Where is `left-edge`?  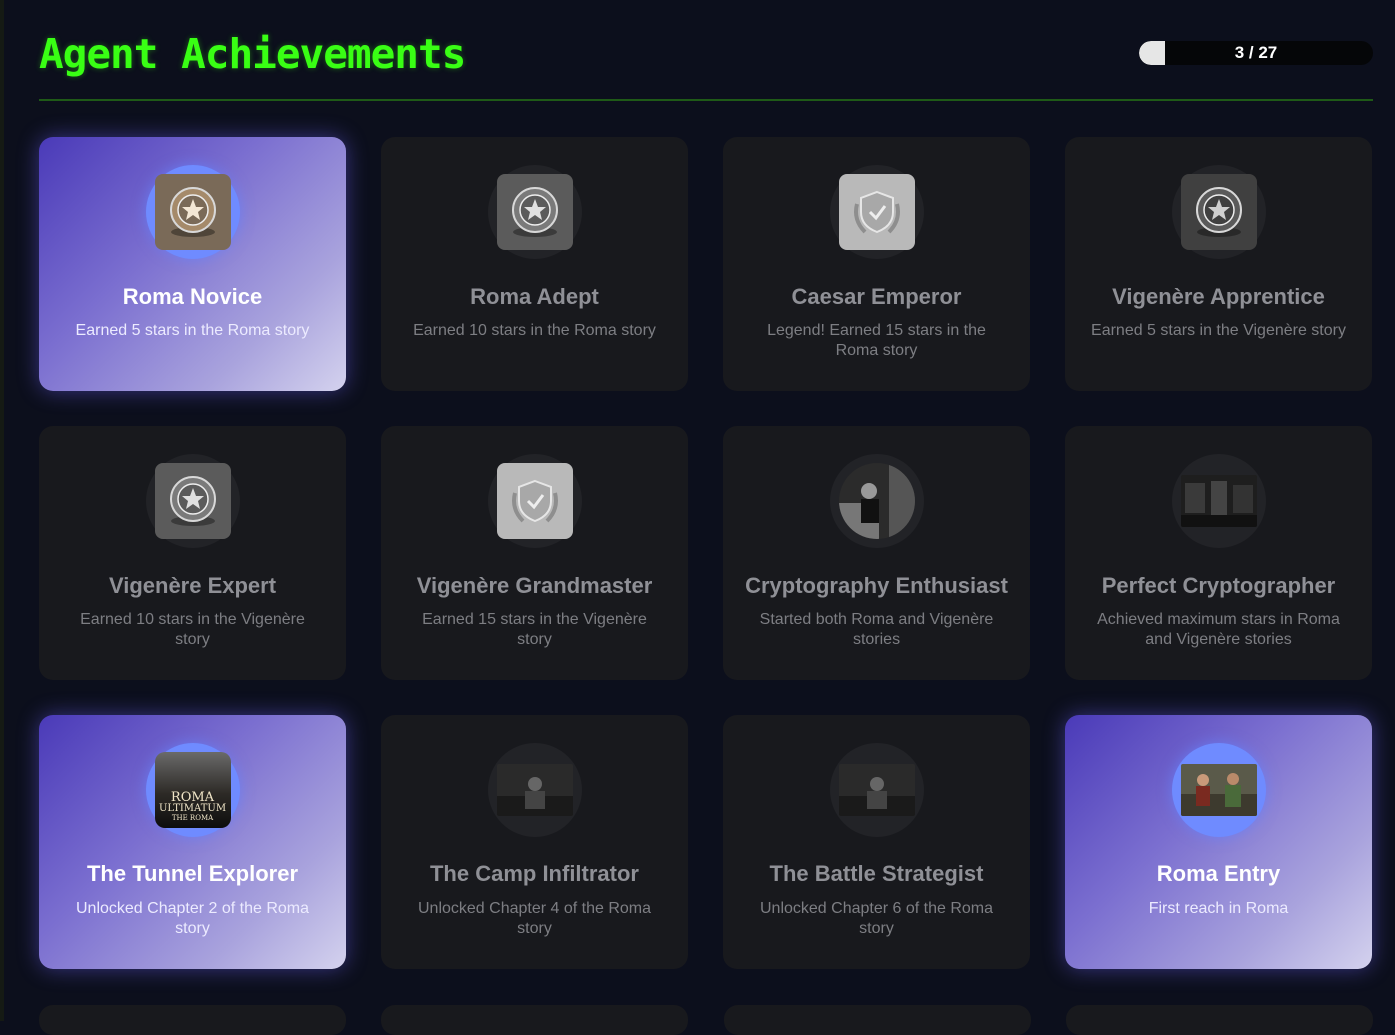
left-edge is located at coordinates (2, 510).